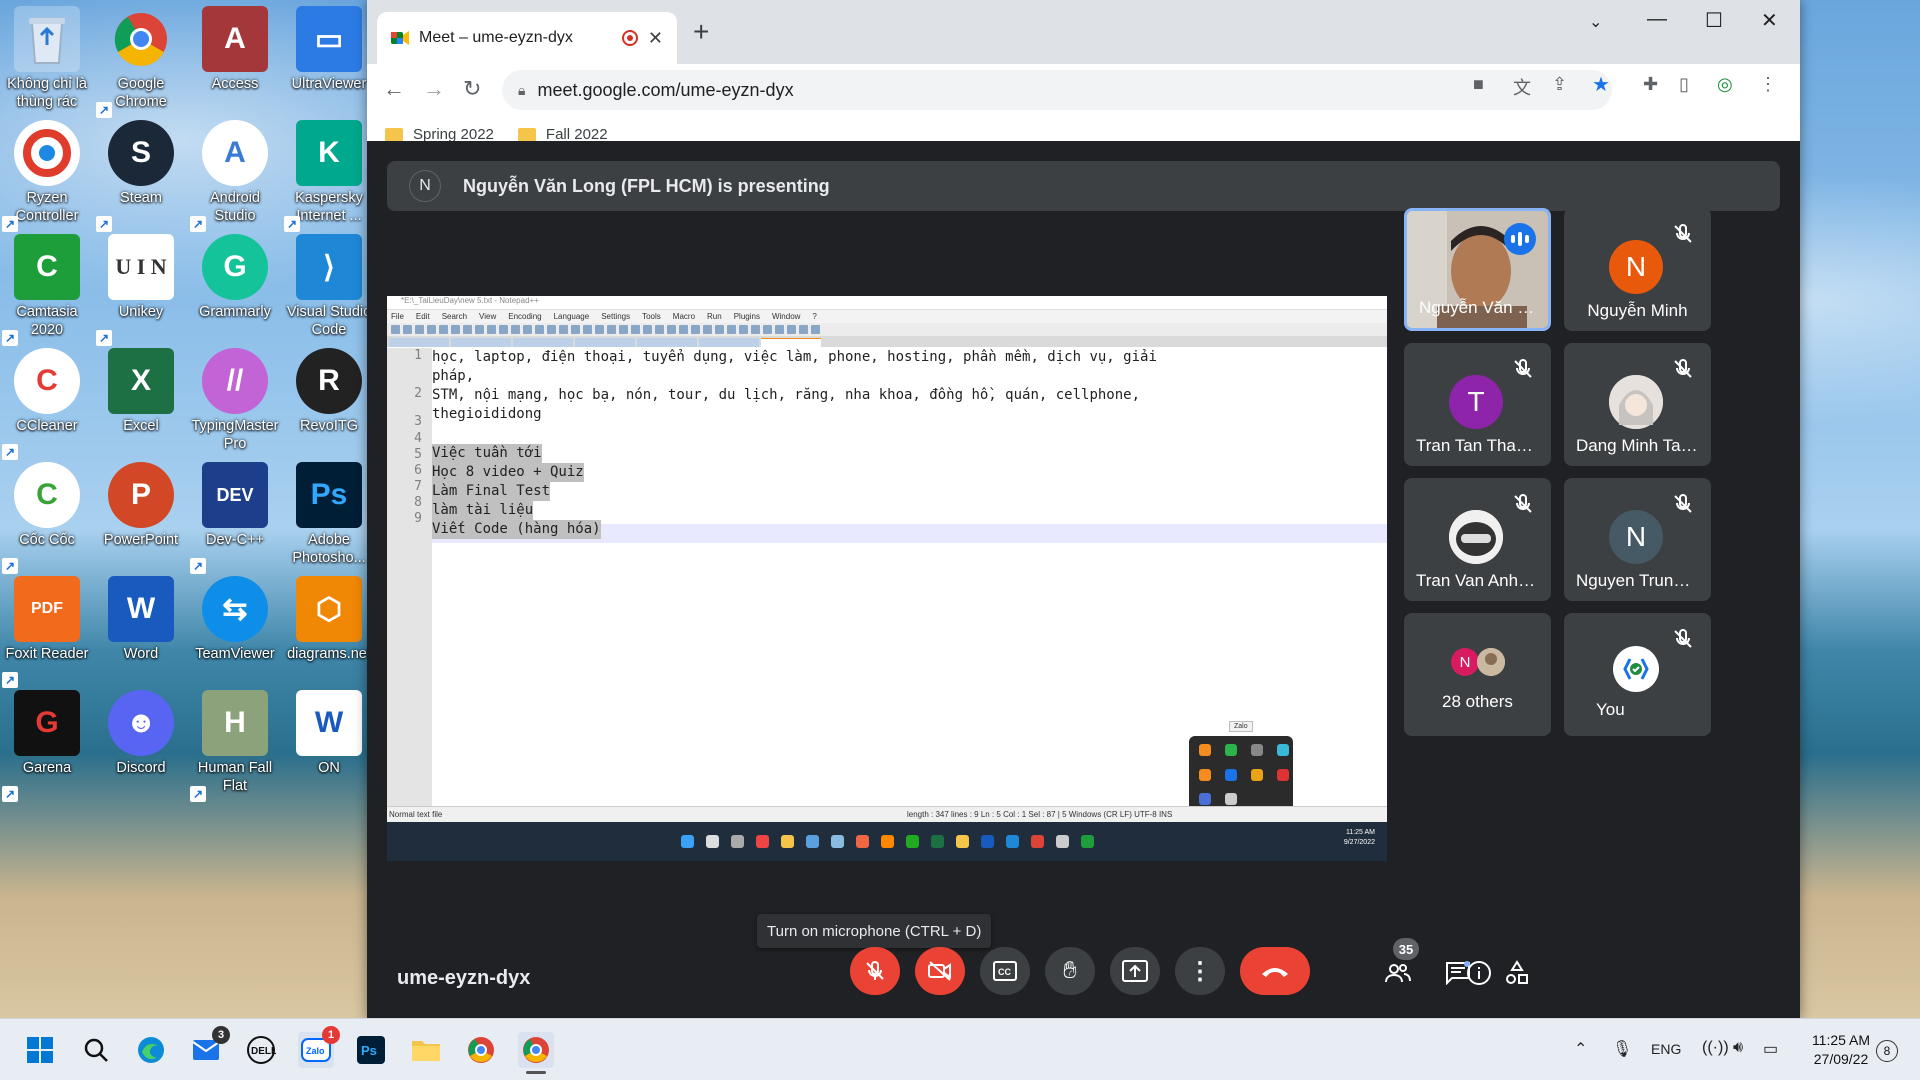 The image size is (1920, 1080). What do you see at coordinates (1637, 674) in the screenshot?
I see `self-tile: You` at bounding box center [1637, 674].